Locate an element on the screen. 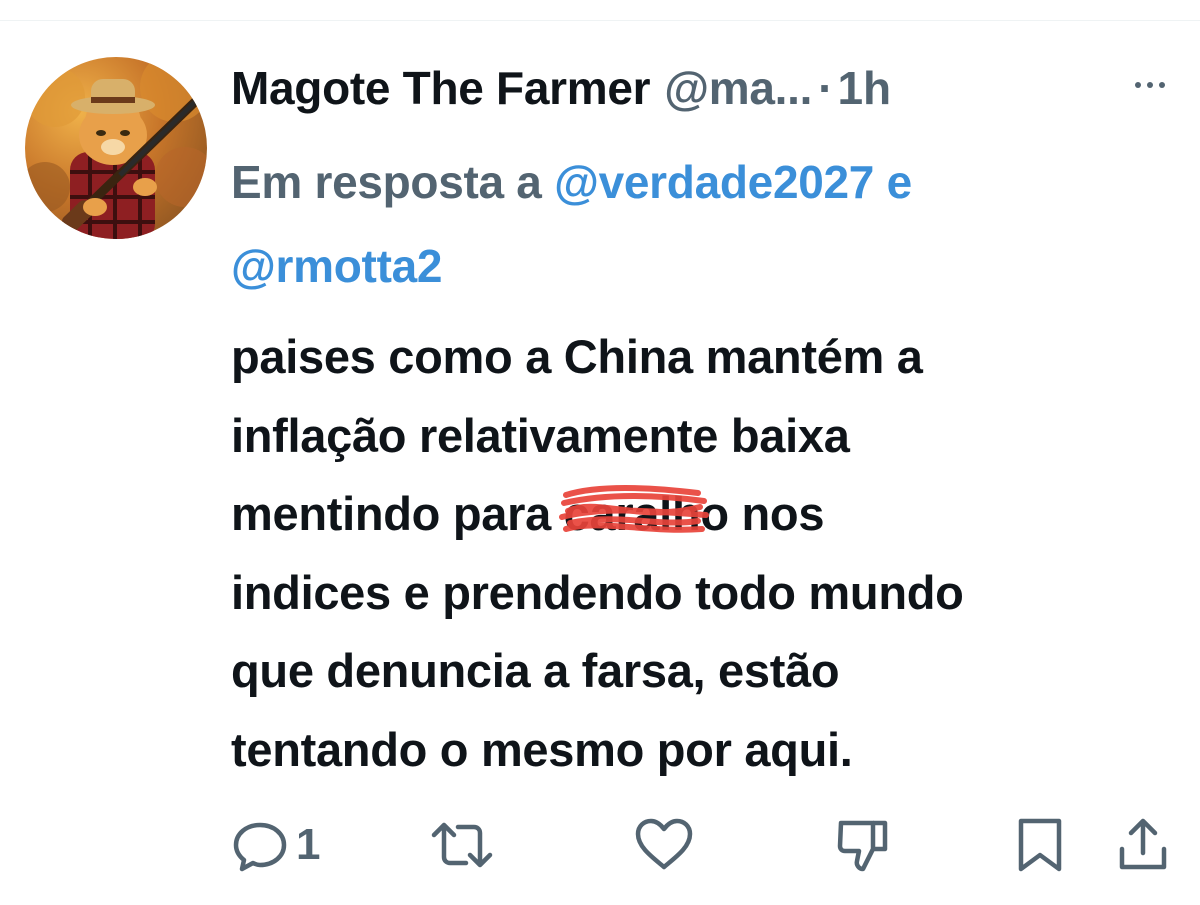  top-divider is located at coordinates (600, 20).